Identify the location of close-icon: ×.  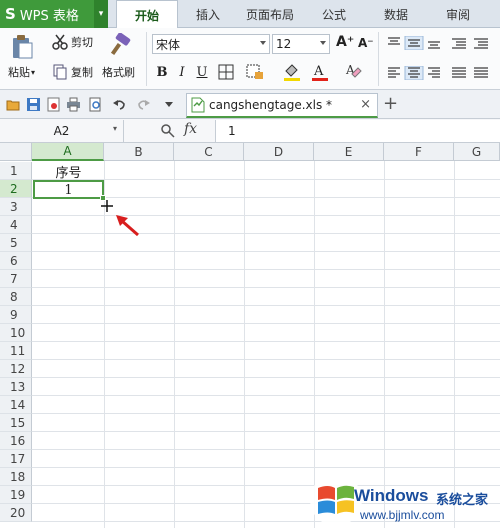
(365, 104).